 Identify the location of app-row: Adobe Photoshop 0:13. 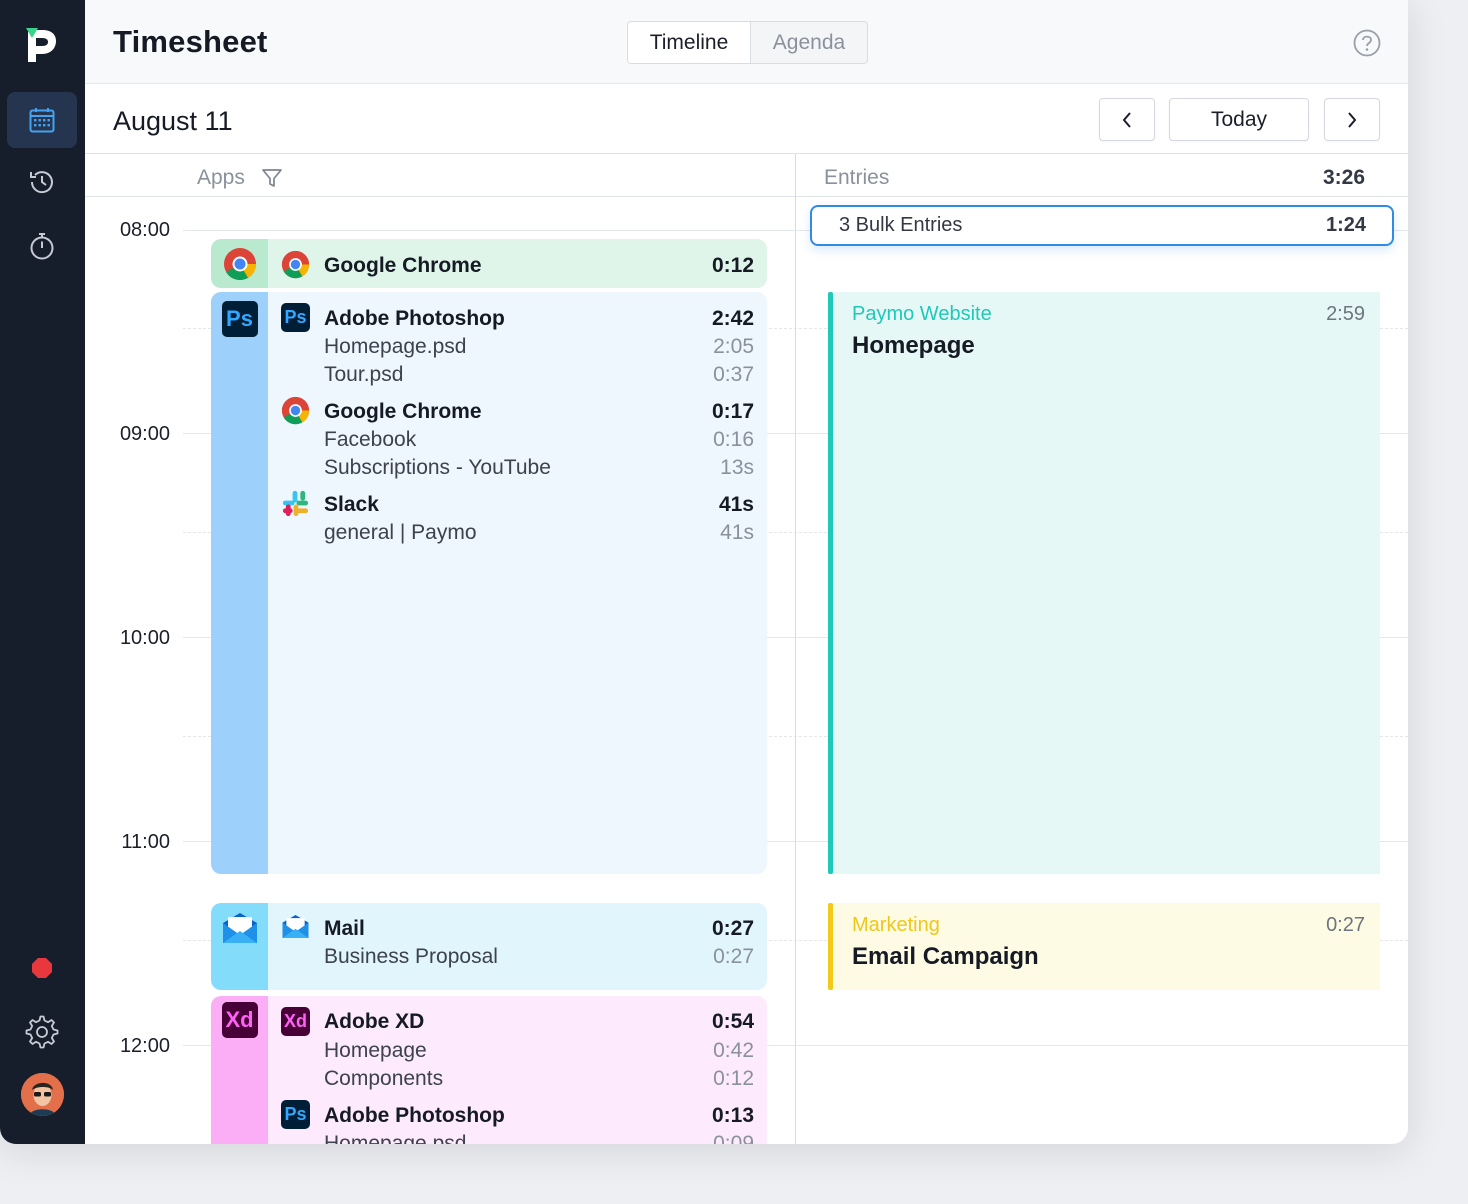
(539, 1116).